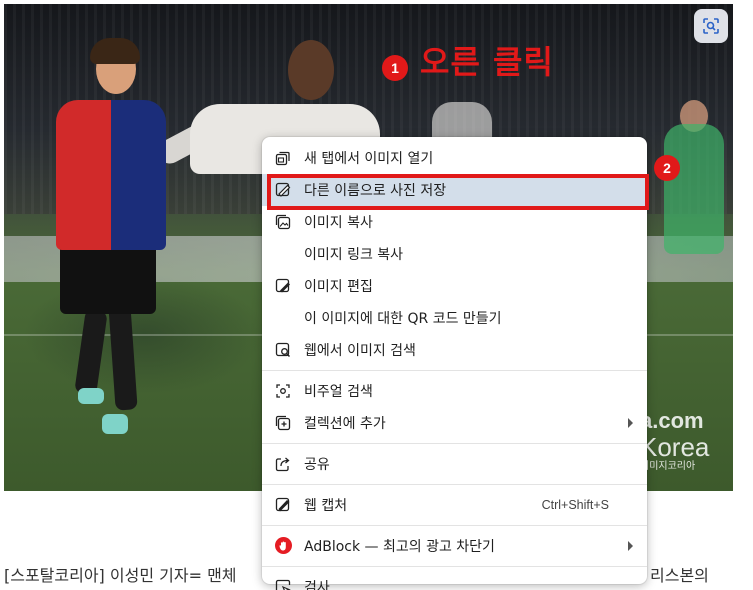  I want to click on menu-item-save-image-as: 다른 이름으로 사진 저장, so click(454, 190).